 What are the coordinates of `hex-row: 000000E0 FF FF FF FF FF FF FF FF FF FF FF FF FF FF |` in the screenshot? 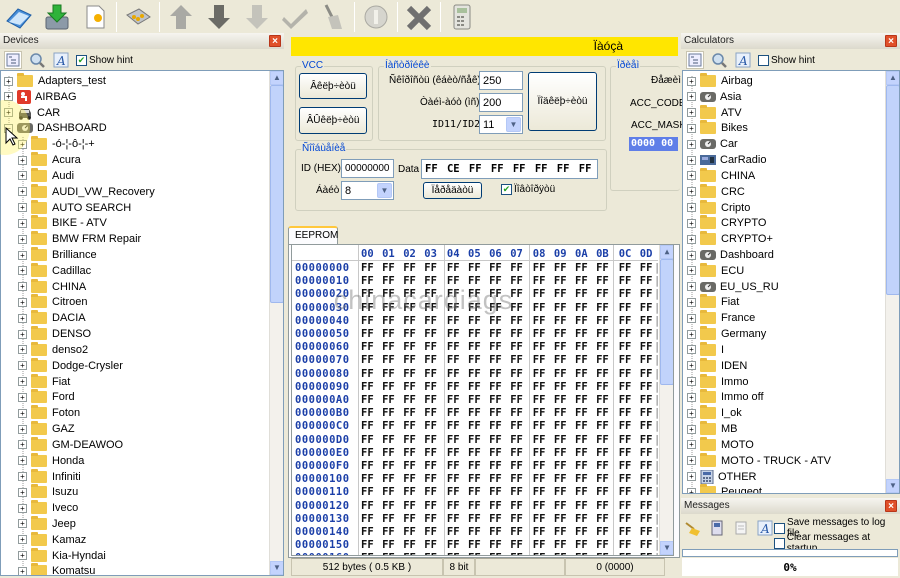 It's located at (476, 453).